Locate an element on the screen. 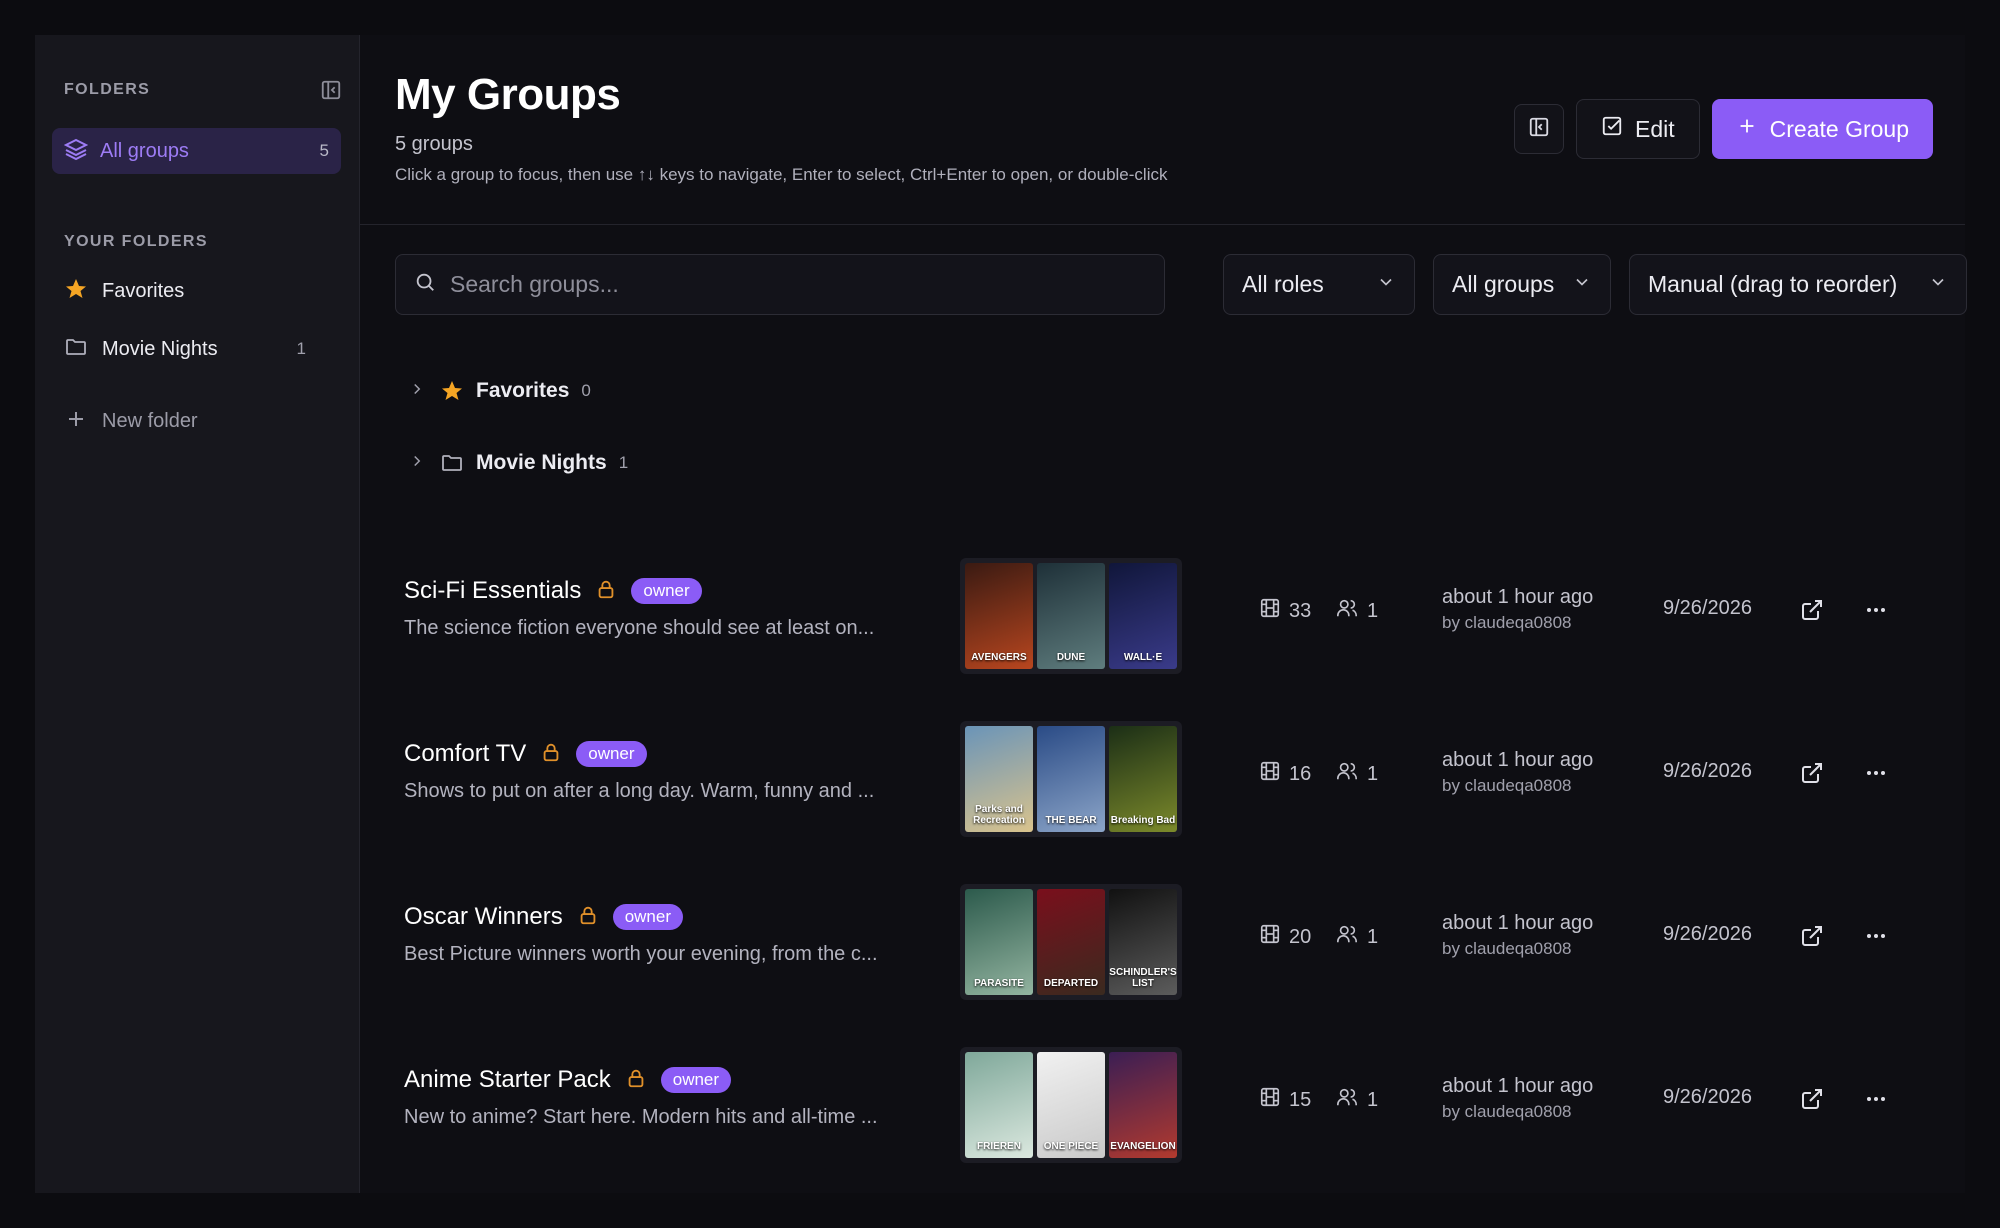 The image size is (2000, 1228). poster-title: Breaking Bad is located at coordinates (1143, 820).